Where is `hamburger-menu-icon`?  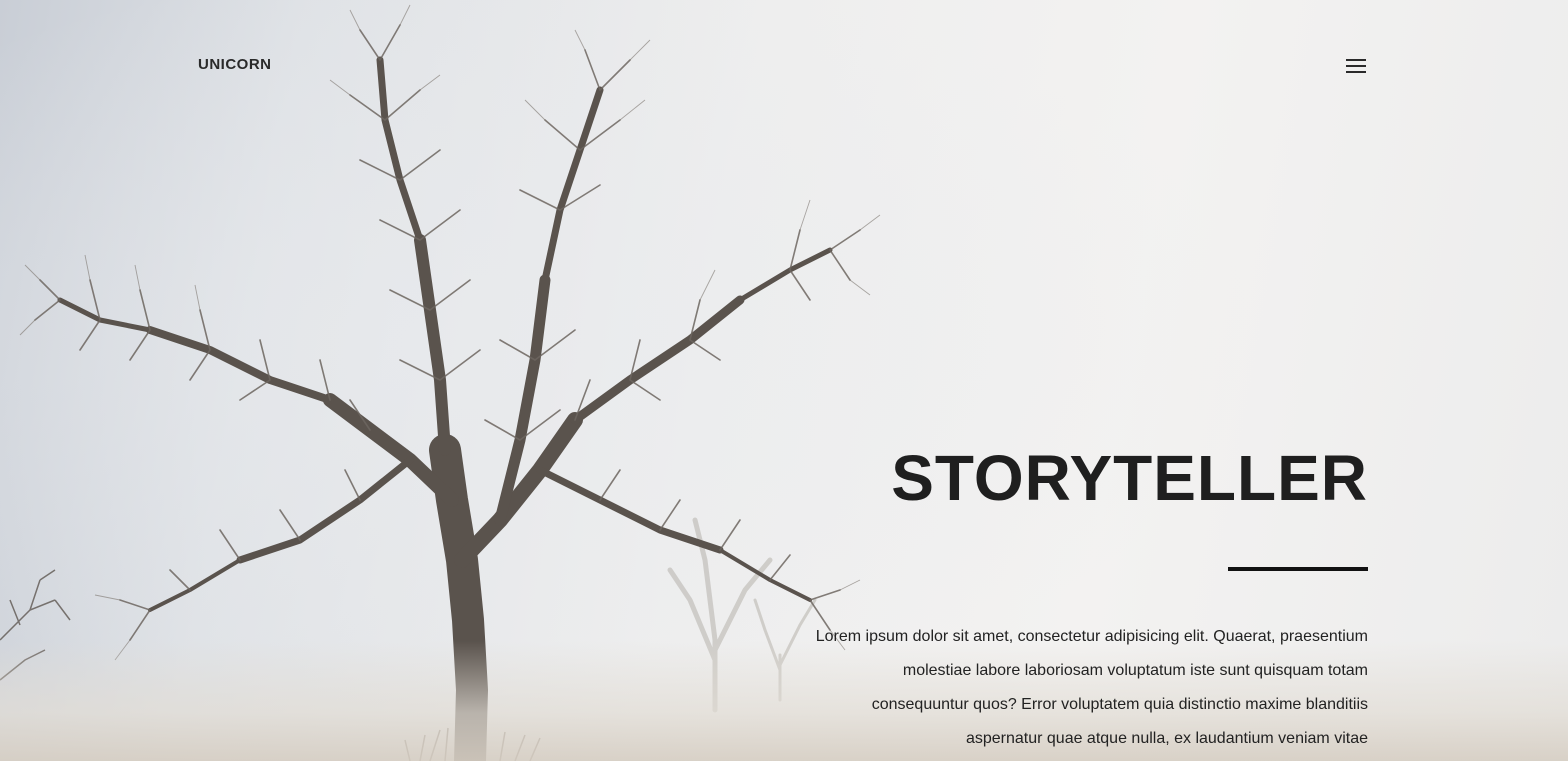
hamburger-menu-icon is located at coordinates (1356, 66).